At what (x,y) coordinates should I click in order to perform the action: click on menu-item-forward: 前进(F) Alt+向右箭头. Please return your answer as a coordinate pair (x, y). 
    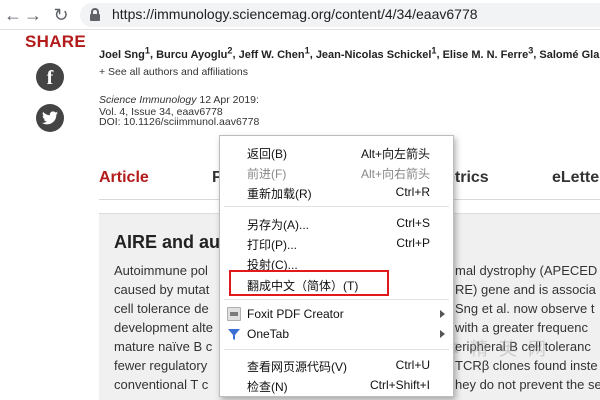
    Looking at the image, I should click on (336, 172).